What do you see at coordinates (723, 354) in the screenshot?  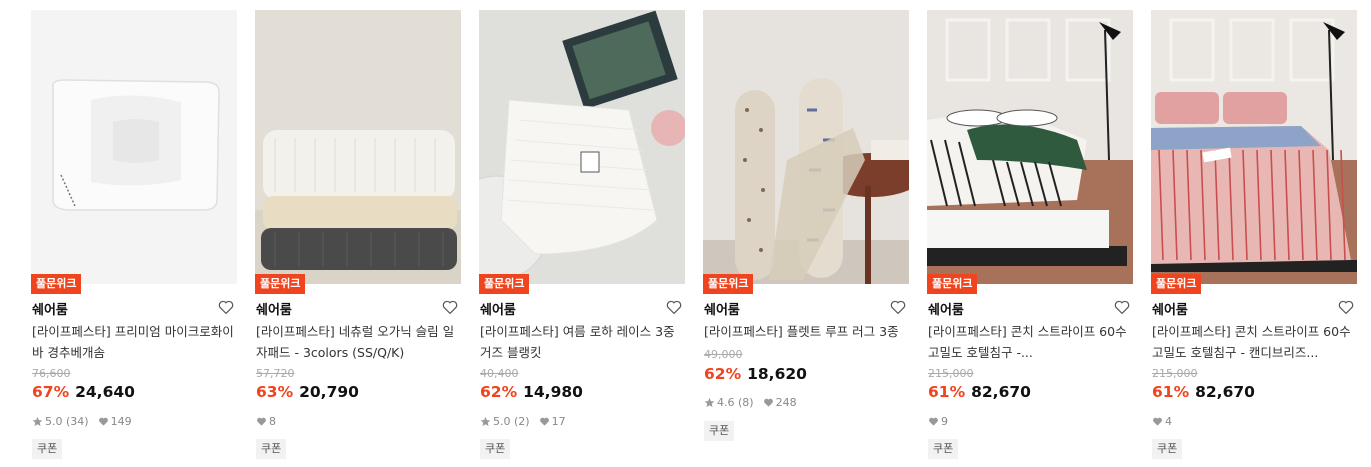 I see `original-price: 49,000` at bounding box center [723, 354].